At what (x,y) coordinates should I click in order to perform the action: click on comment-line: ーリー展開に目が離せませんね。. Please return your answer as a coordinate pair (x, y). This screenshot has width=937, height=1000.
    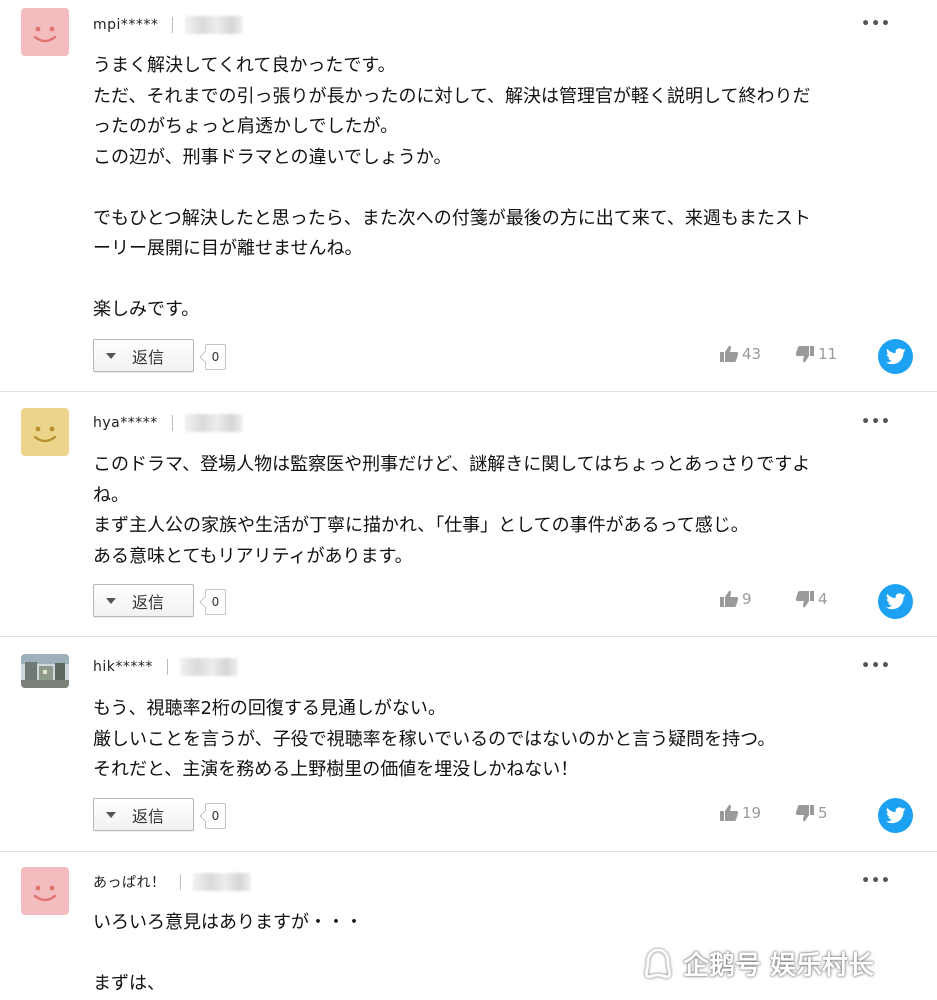
    Looking at the image, I should click on (228, 248).